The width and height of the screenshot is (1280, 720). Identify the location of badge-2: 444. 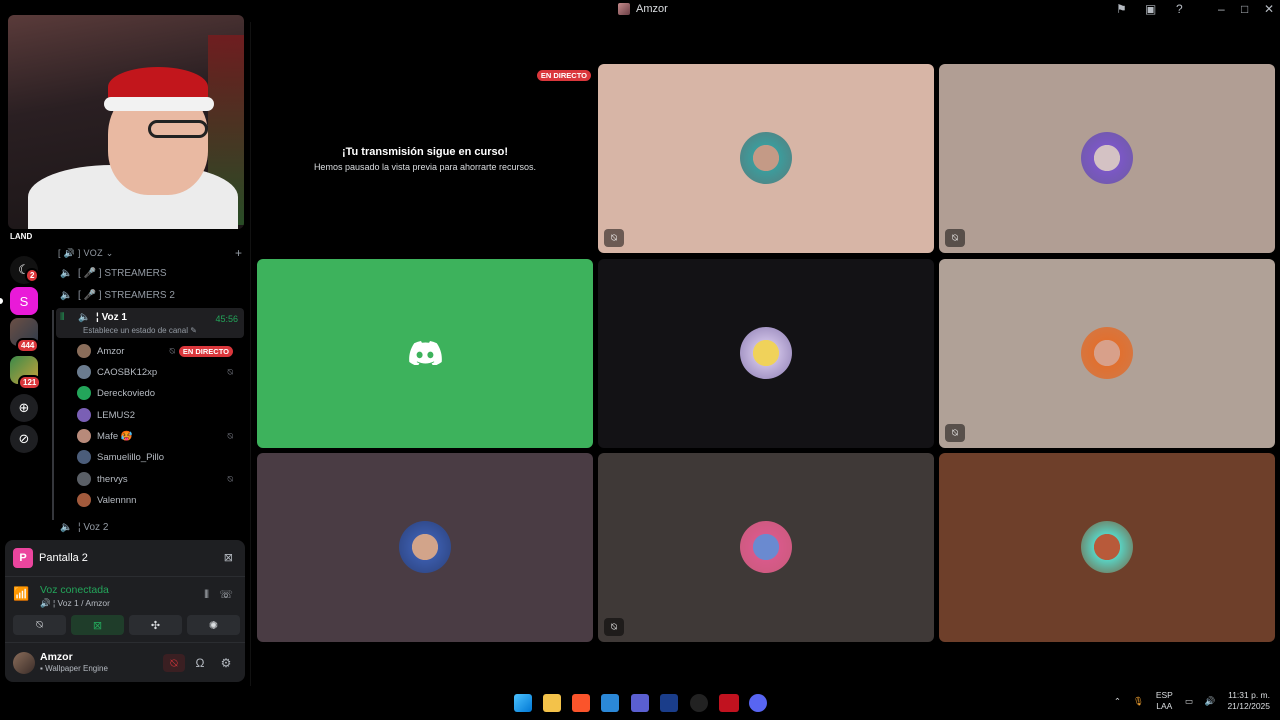
(28, 345).